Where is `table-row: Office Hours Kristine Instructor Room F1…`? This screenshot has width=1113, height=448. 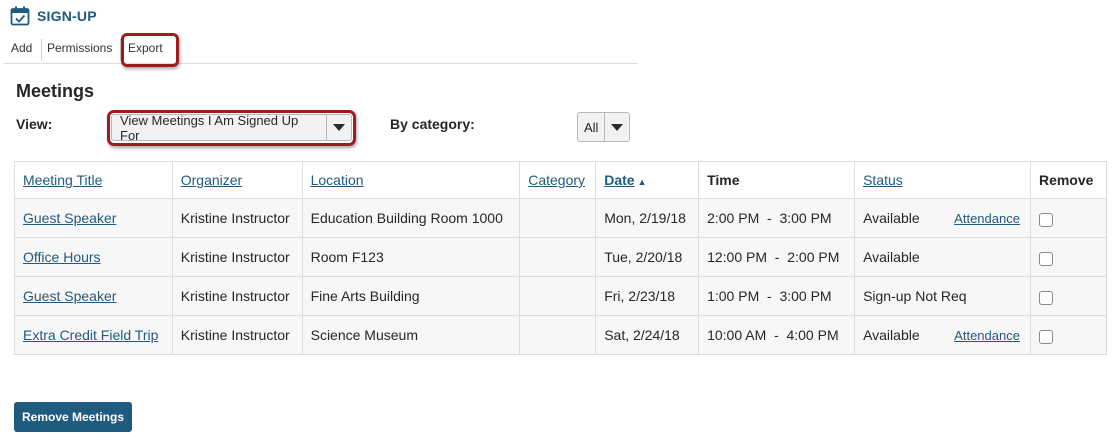
table-row: Office Hours Kristine Instructor Room F1… is located at coordinates (561, 257).